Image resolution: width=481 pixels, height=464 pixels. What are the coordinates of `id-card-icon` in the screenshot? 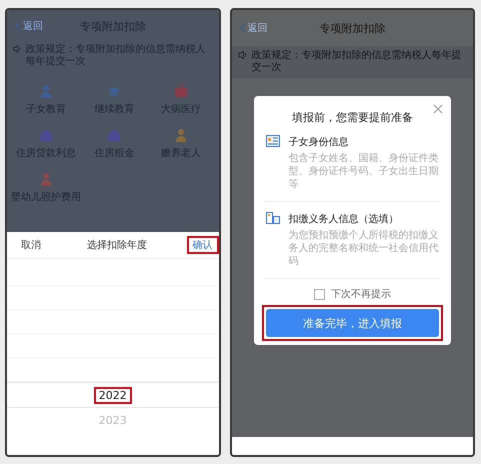 It's located at (273, 141).